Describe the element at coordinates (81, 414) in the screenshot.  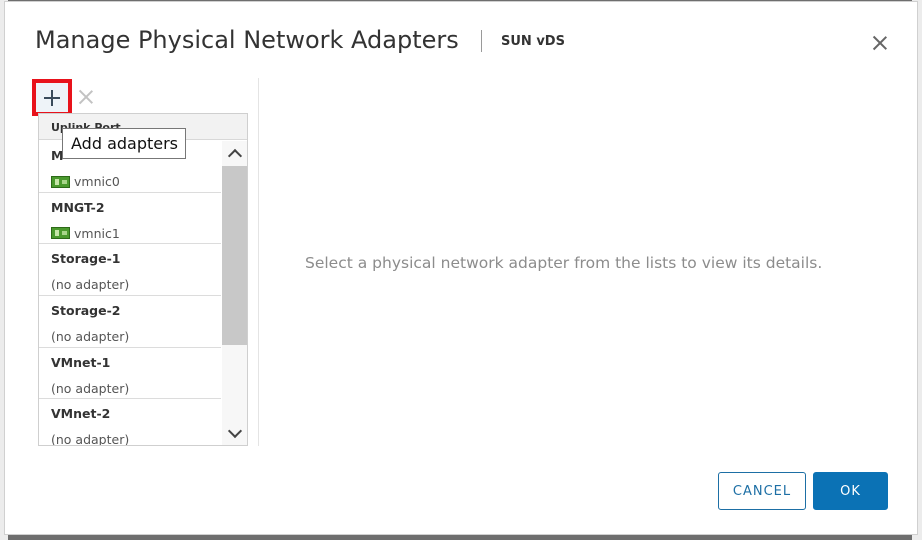
I see `uplink-name: VMnet-2` at that location.